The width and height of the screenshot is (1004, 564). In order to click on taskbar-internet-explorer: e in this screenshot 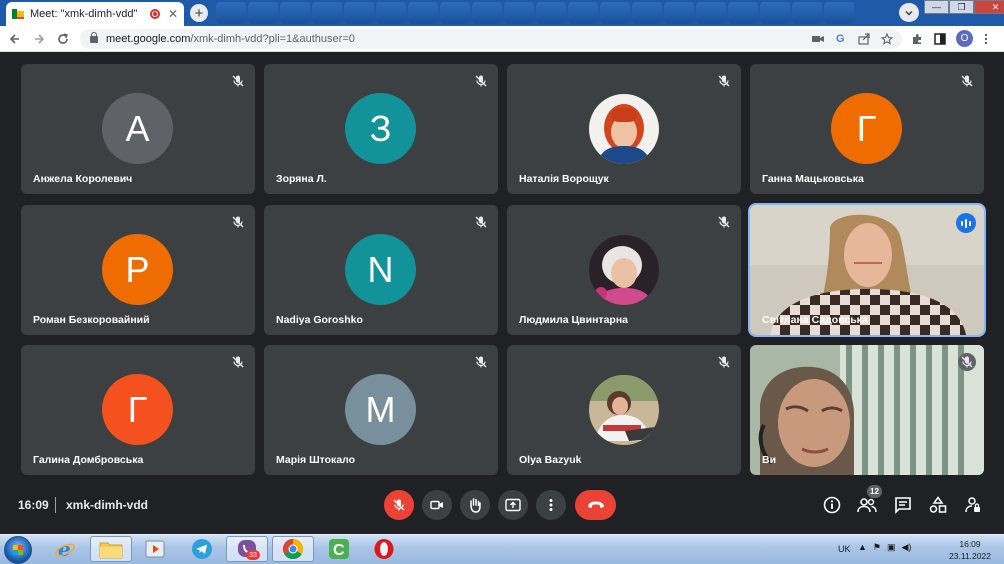, I will do `click(65, 549)`.